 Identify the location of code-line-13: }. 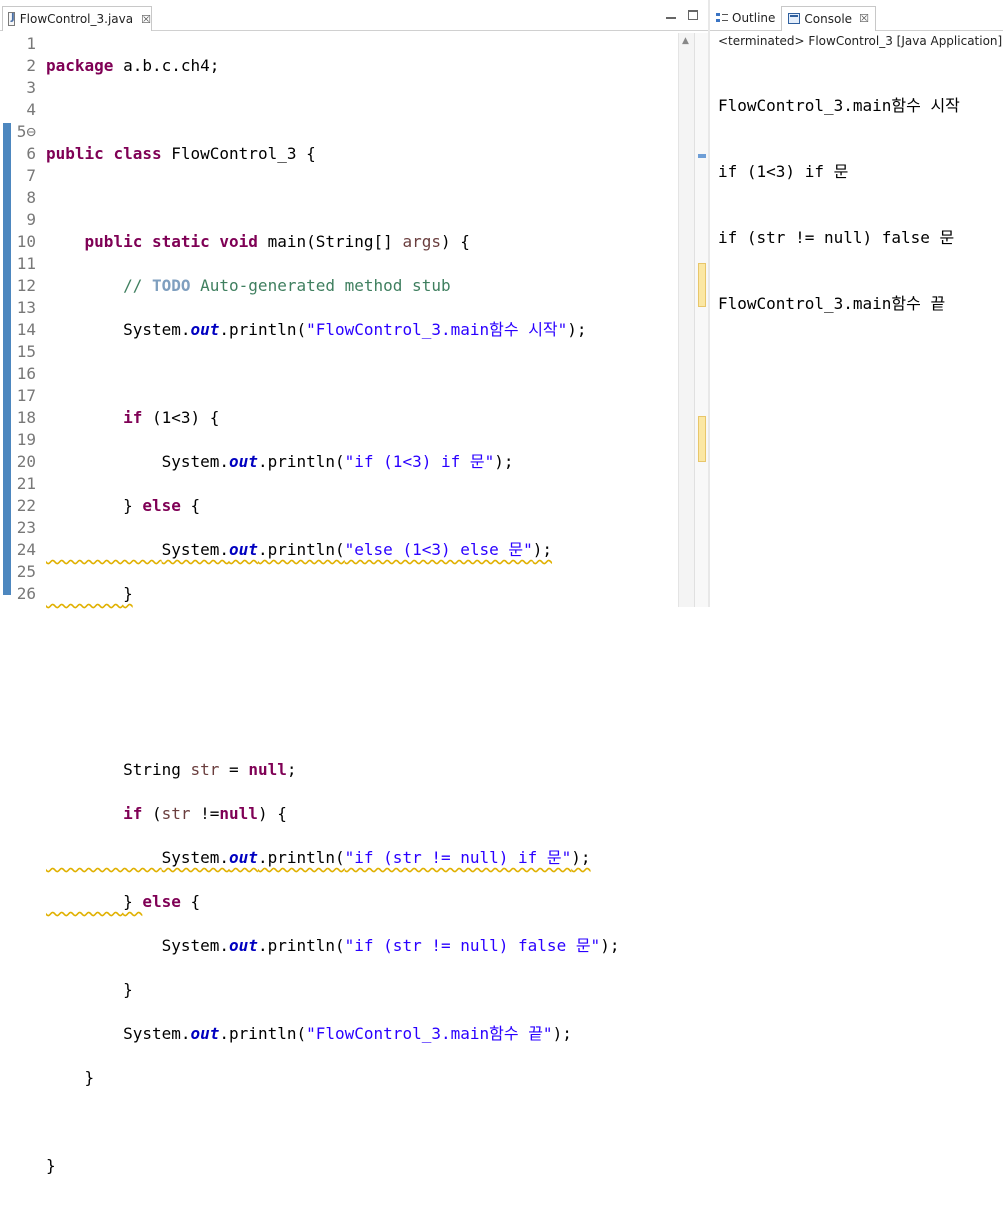
(128, 593).